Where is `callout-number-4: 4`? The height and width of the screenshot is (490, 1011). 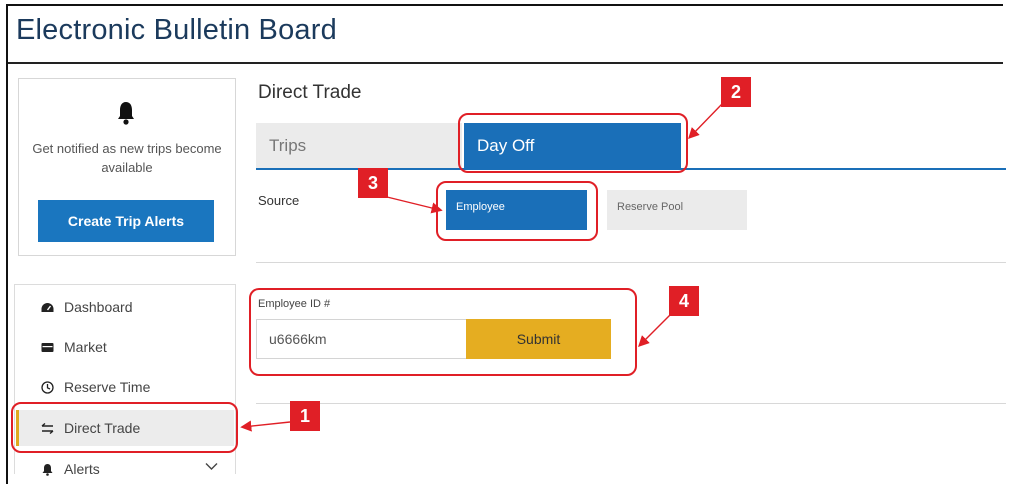 callout-number-4: 4 is located at coordinates (684, 301).